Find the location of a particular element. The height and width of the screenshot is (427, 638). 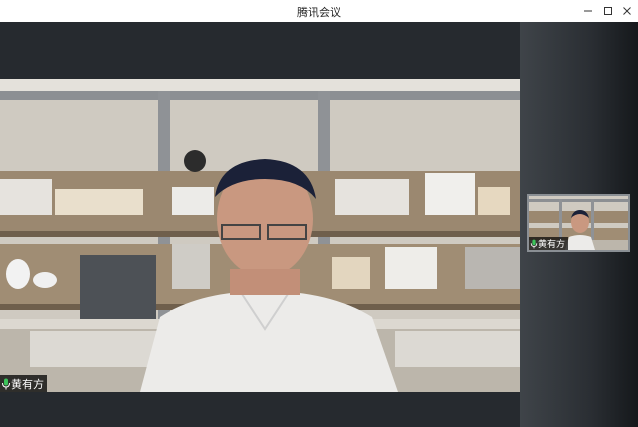

maximize-icon is located at coordinates (608, 11).